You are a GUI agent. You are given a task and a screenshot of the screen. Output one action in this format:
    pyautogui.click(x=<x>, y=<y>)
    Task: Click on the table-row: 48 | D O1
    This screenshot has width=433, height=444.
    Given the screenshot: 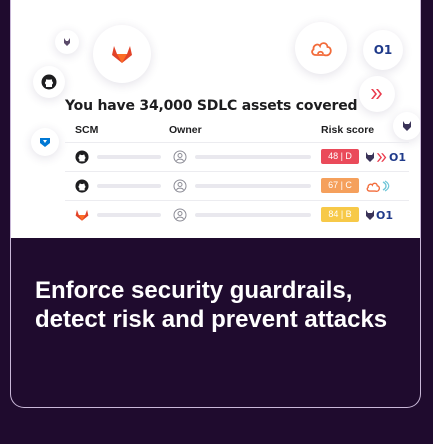 What is the action you would take?
    pyautogui.click(x=237, y=156)
    